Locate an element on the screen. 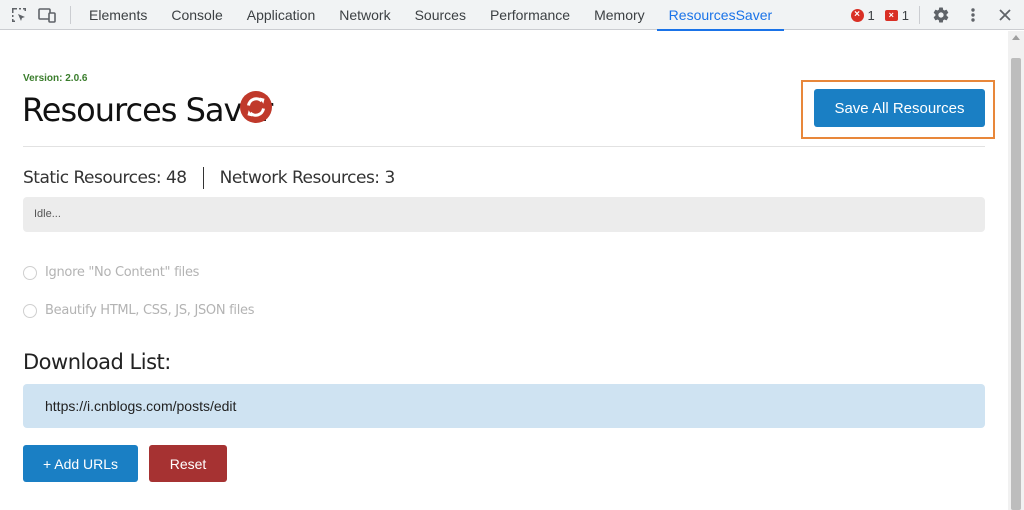 The width and height of the screenshot is (1024, 510). beautify-option: Beautify HTML, CSS, JS, JSON files is located at coordinates (139, 310).